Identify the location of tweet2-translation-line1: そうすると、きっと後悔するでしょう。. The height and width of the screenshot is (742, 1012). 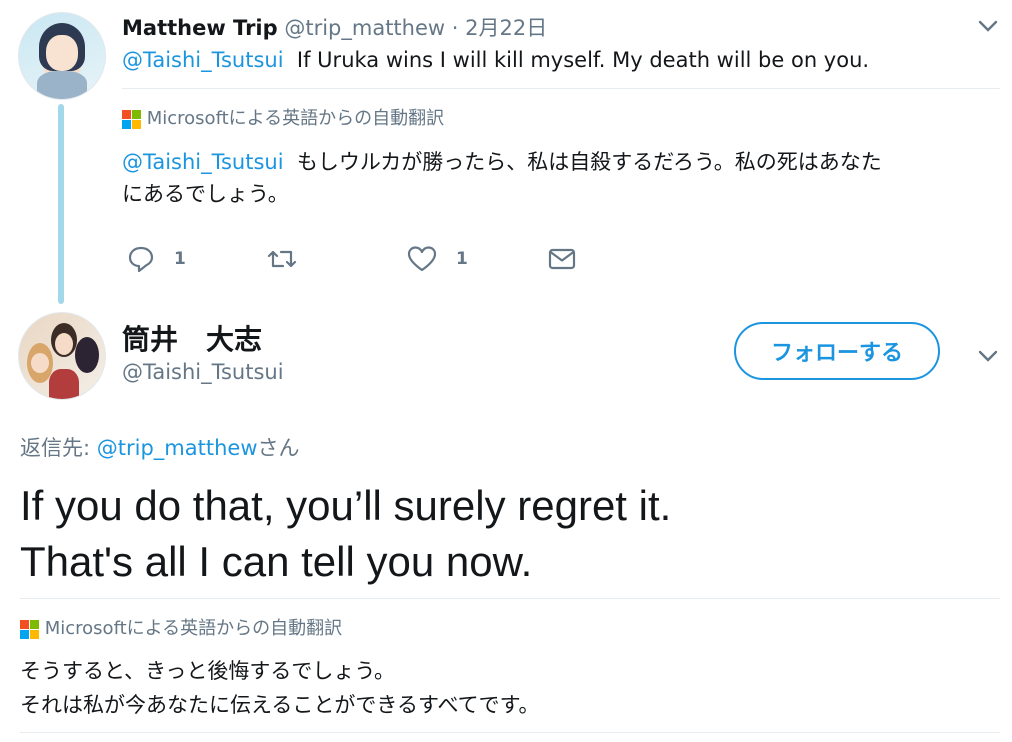
(208, 671).